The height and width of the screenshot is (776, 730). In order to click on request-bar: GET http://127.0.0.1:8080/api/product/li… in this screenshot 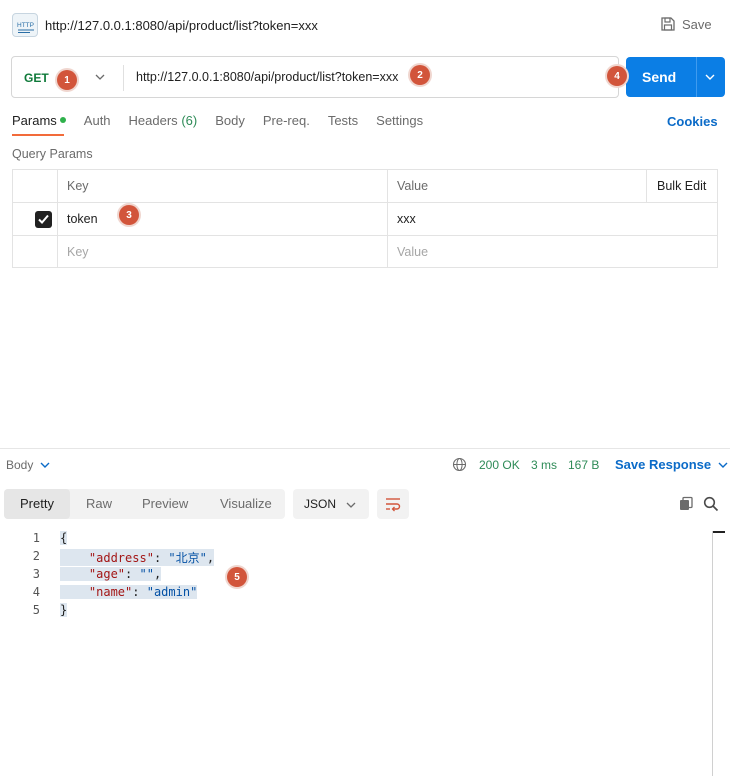, I will do `click(315, 77)`.